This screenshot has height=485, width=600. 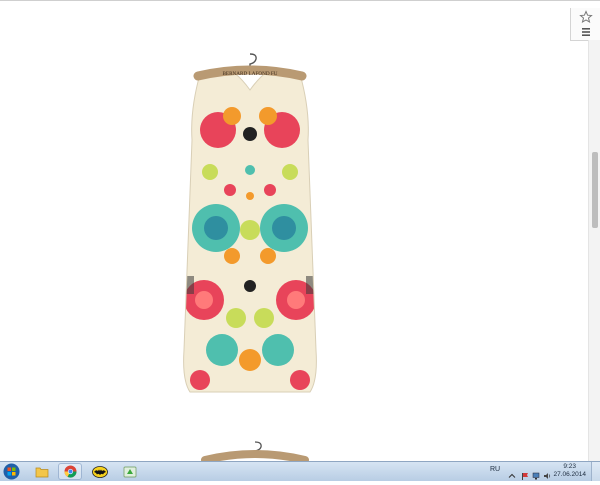 What do you see at coordinates (512, 472) in the screenshot?
I see `chevron-up-icon` at bounding box center [512, 472].